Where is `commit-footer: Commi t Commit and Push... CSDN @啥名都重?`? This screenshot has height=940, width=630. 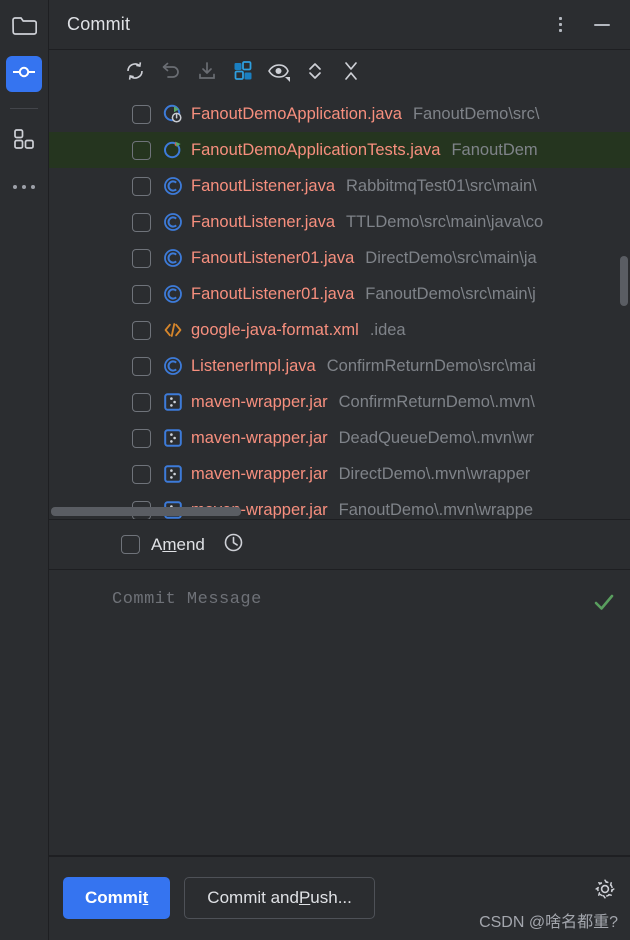 commit-footer: Commi t Commit and Push... CSDN @啥名都重? is located at coordinates (339, 898).